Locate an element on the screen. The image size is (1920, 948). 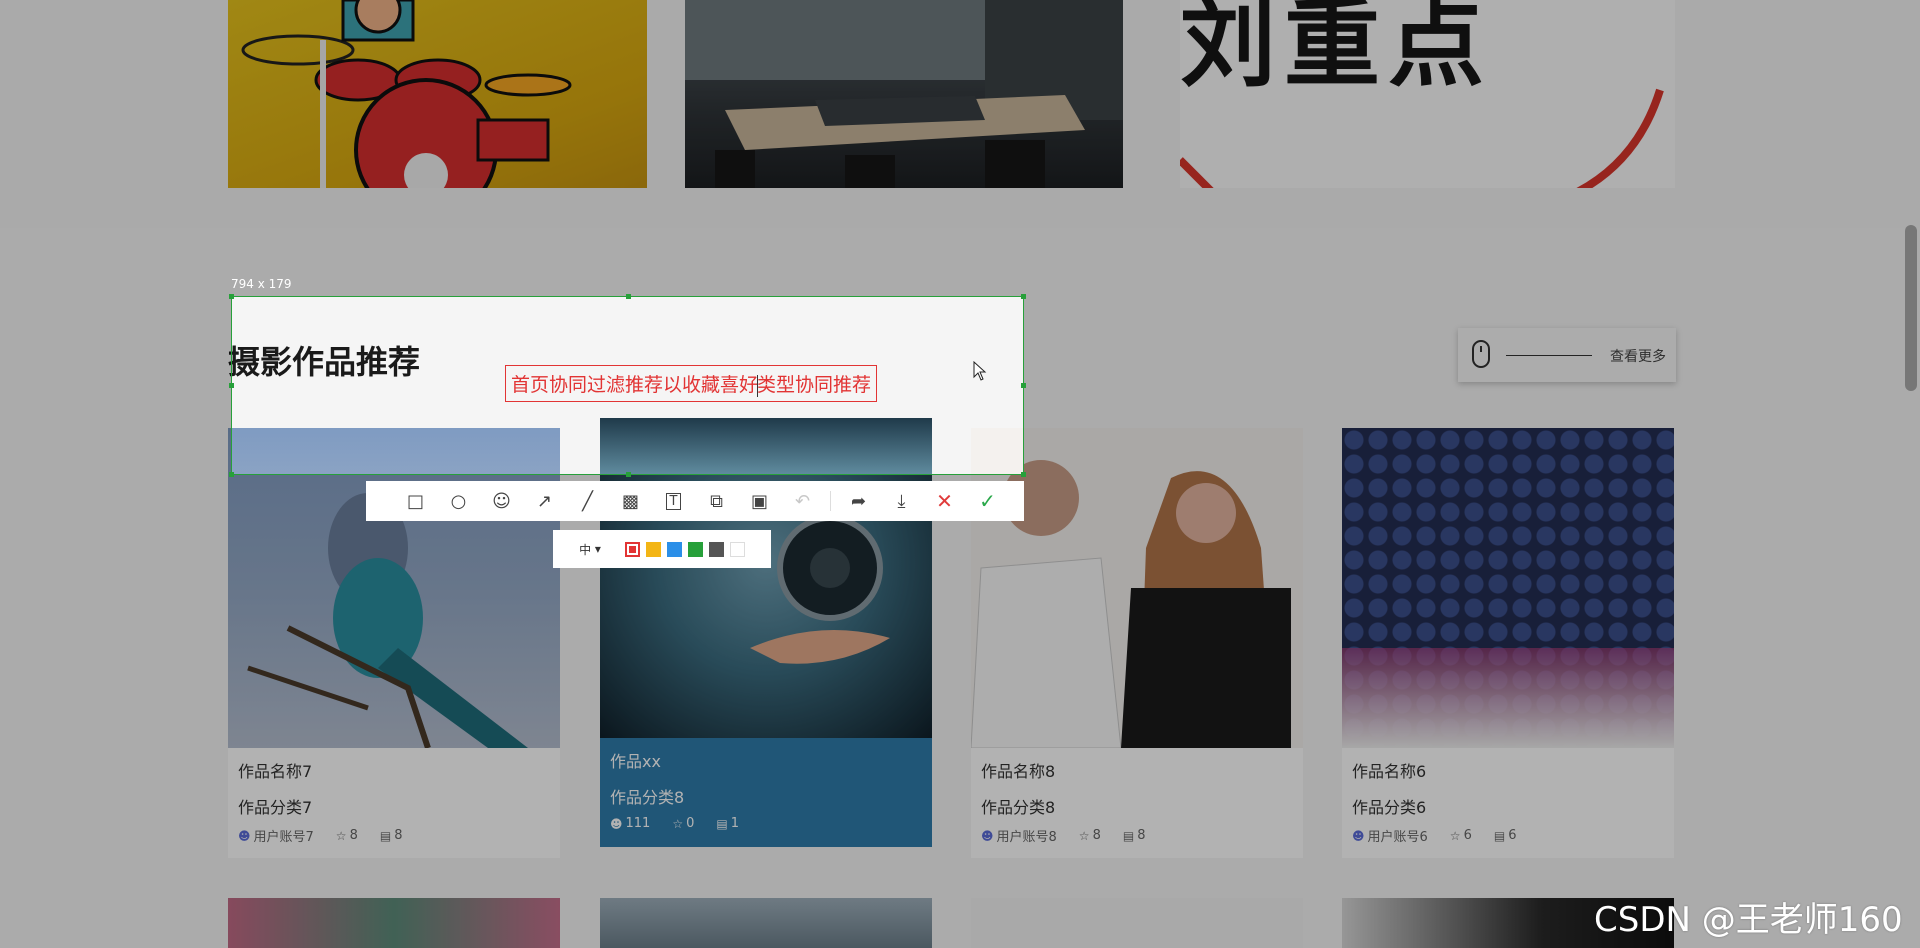
view-more-label: 查看更多 is located at coordinates (1638, 357).